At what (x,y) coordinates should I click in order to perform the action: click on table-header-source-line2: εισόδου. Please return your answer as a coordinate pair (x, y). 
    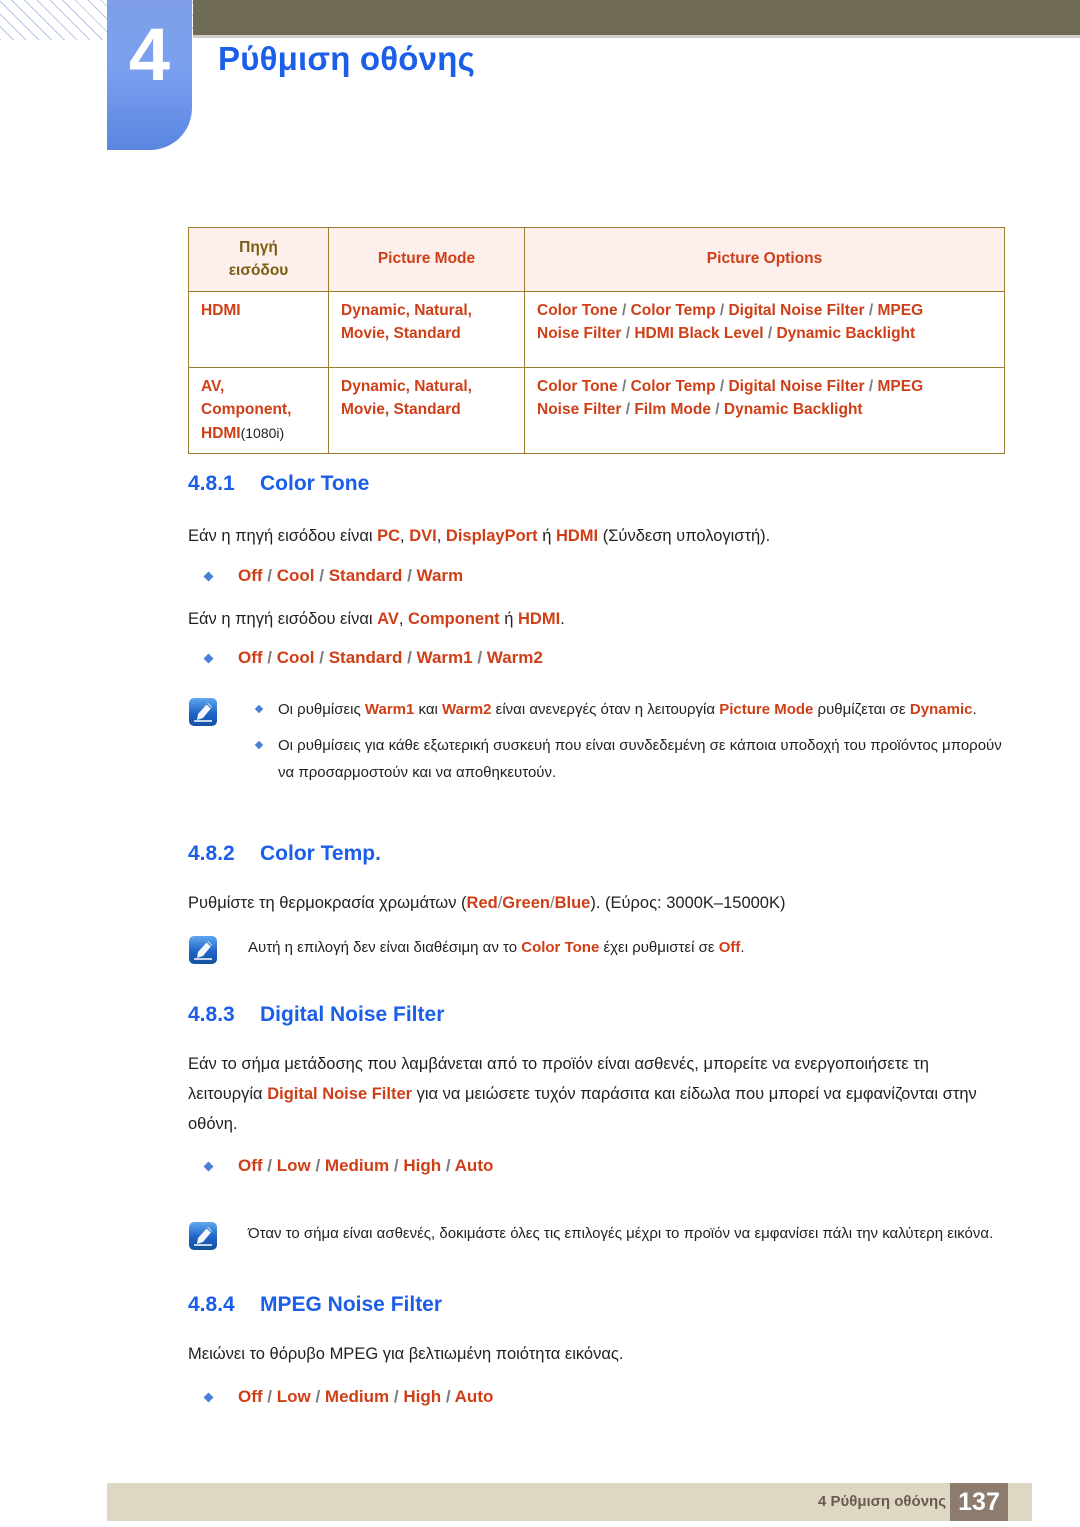
    Looking at the image, I should click on (258, 270).